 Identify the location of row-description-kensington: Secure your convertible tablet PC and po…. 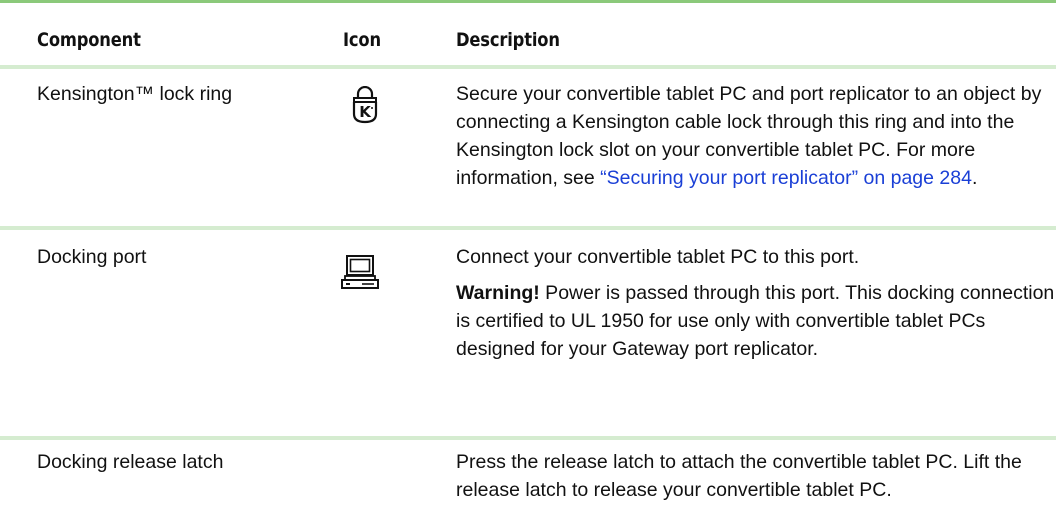
(756, 136).